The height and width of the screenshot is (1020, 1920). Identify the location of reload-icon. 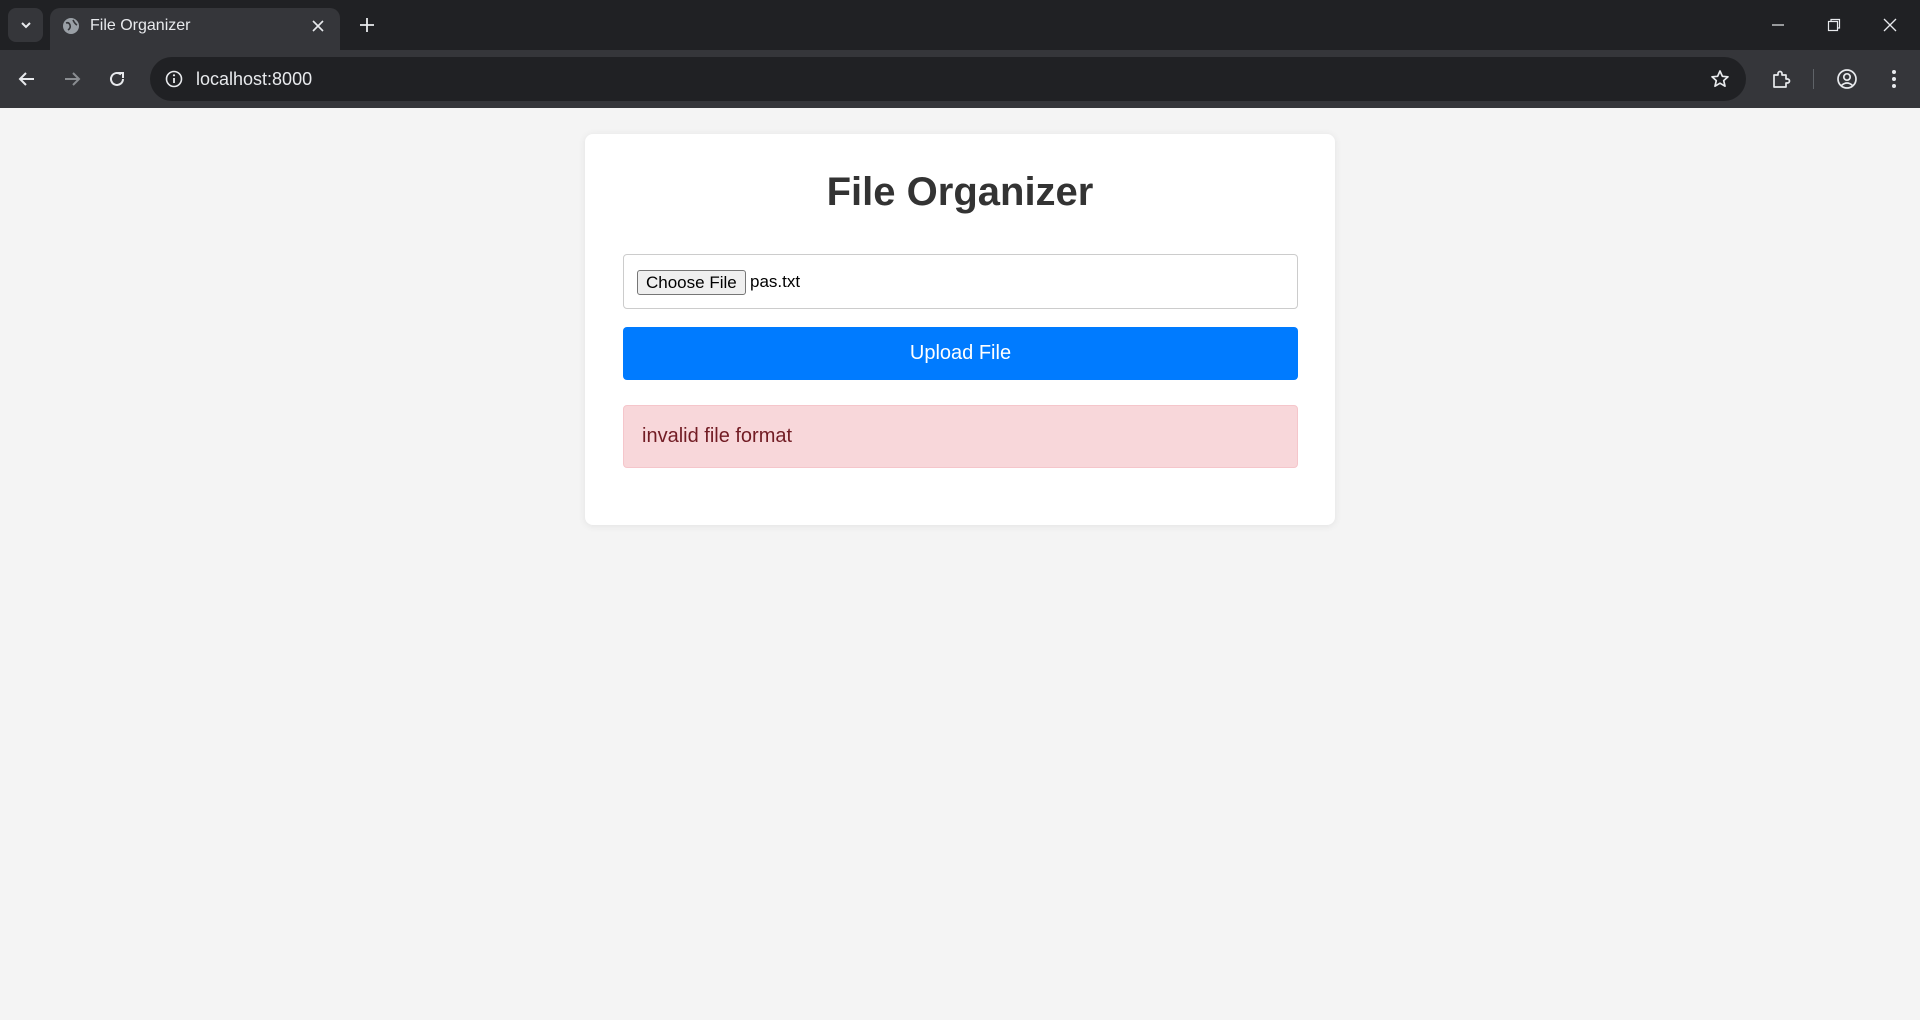
(117, 78).